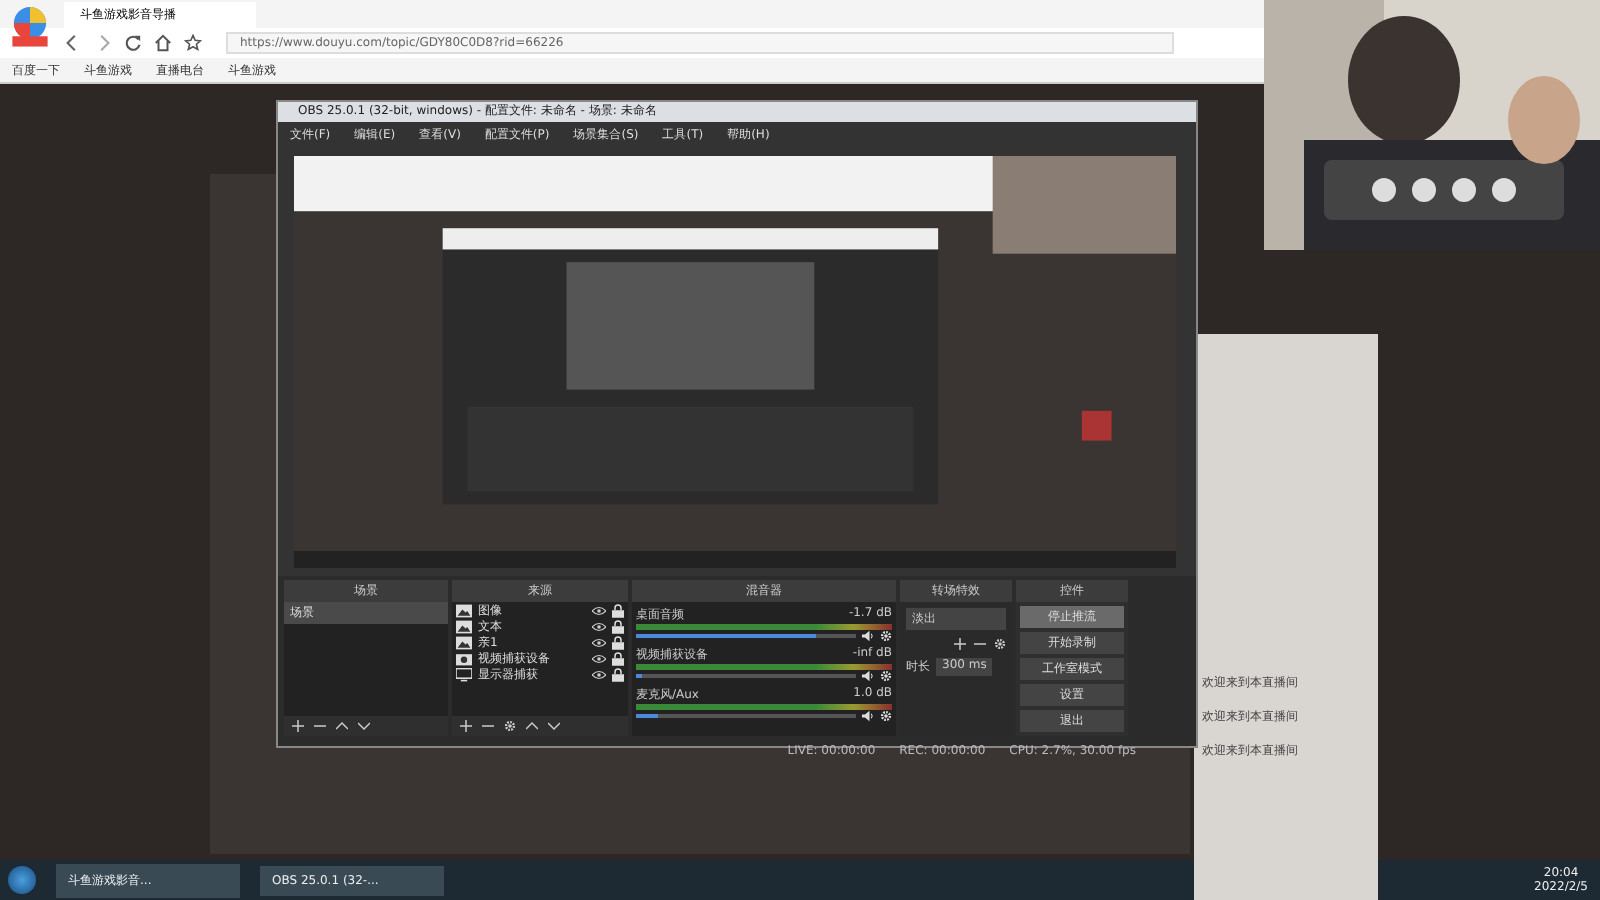  What do you see at coordinates (464, 658) in the screenshot?
I see `camera-icon` at bounding box center [464, 658].